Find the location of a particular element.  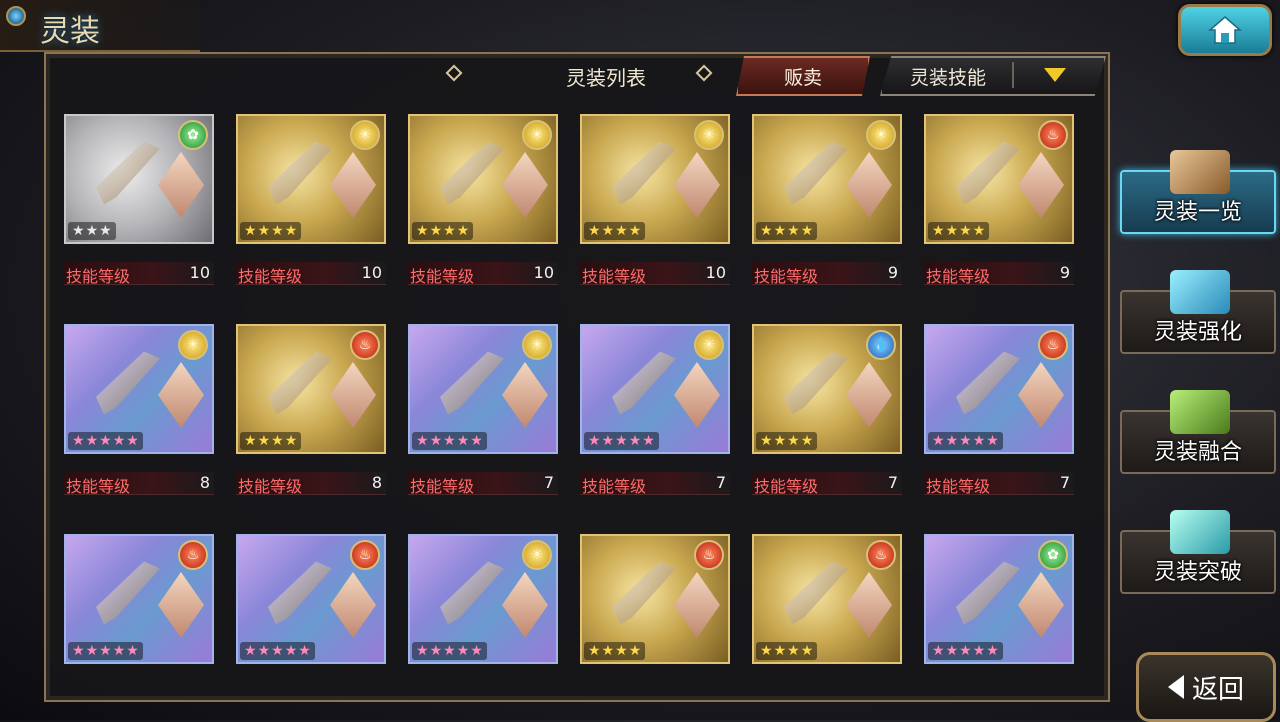

water-element-icon: 💧 is located at coordinates (881, 345).